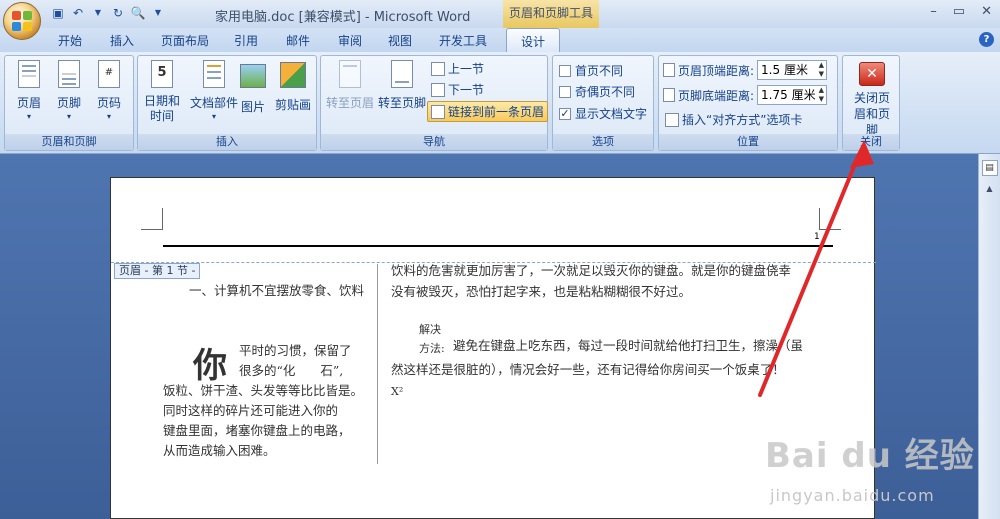  Describe the element at coordinates (669, 70) in the screenshot. I see `header-position-icon` at that location.